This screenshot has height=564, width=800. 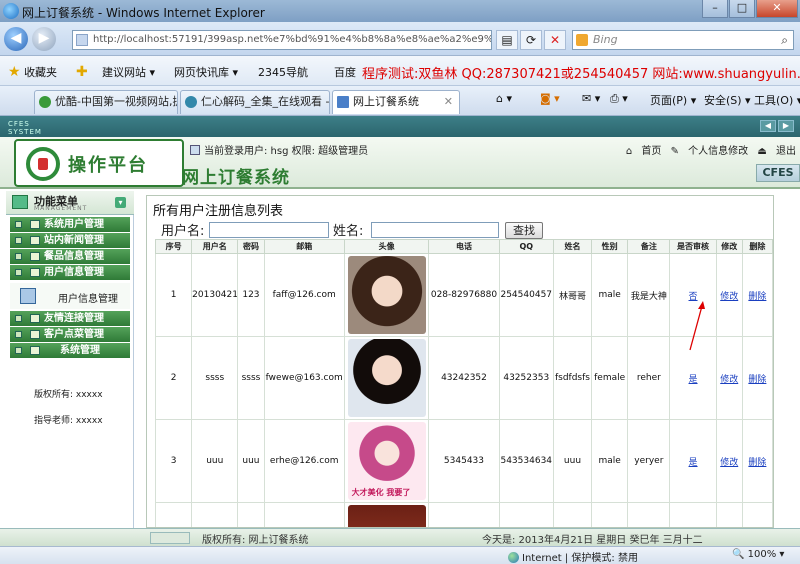 I want to click on logo: 操作平台, so click(x=99, y=163).